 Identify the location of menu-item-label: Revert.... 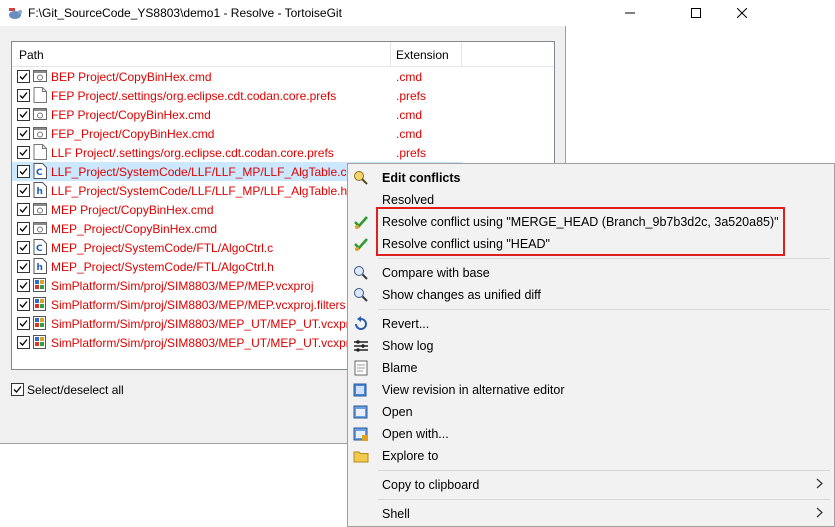
(406, 324).